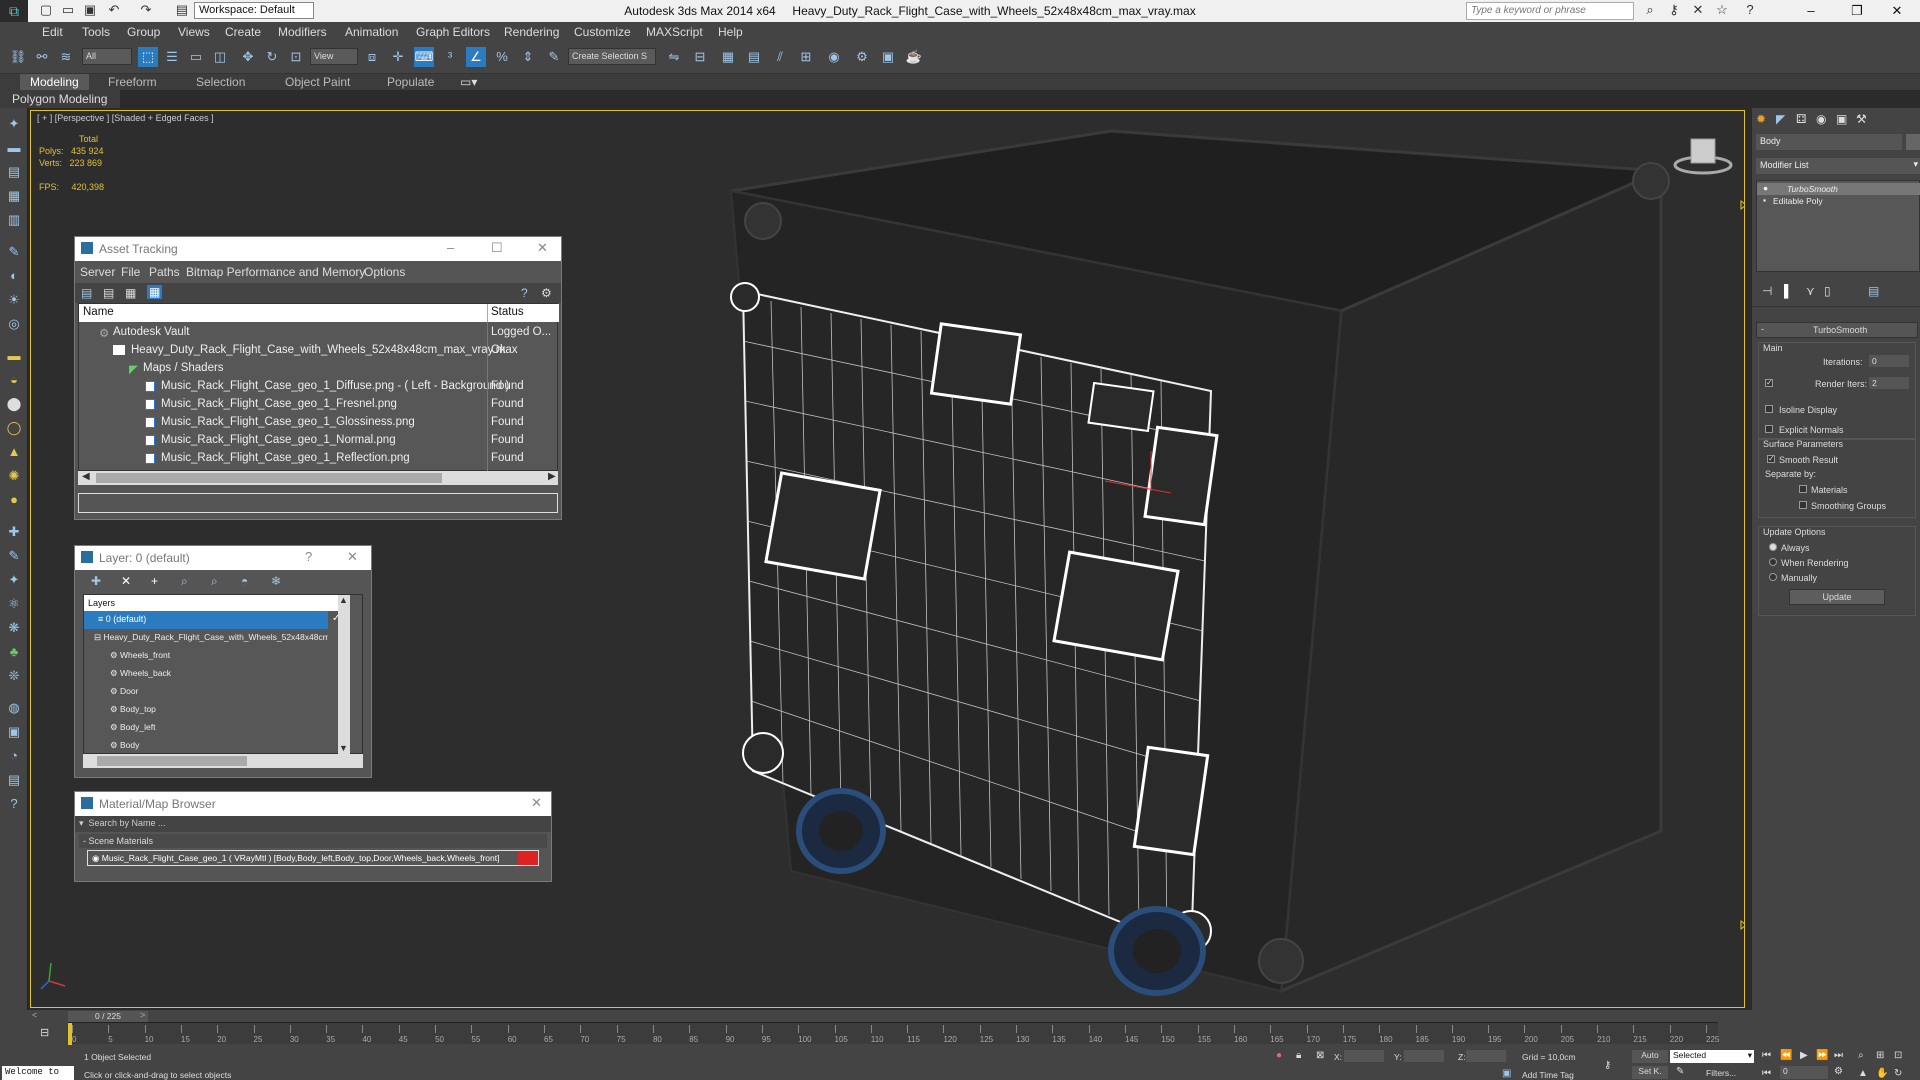  Describe the element at coordinates (1279, 1055) in the screenshot. I see `isolate-icon: ●` at that location.